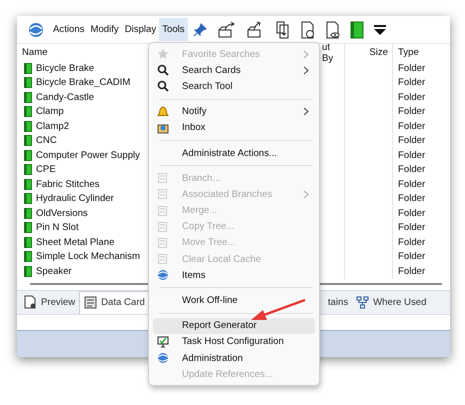 The image size is (465, 405). What do you see at coordinates (46, 140) in the screenshot?
I see `folder-name: CNC` at bounding box center [46, 140].